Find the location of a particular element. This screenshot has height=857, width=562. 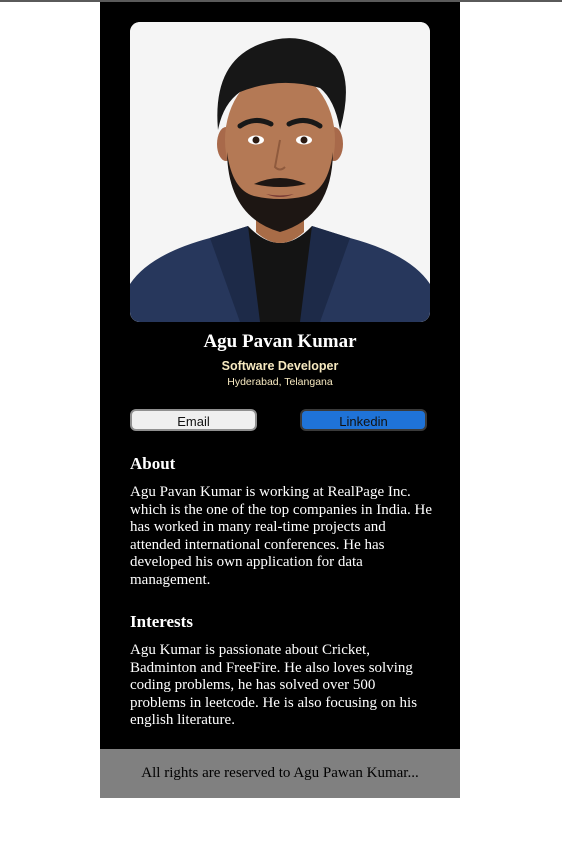

about-heading: About is located at coordinates (153, 463).